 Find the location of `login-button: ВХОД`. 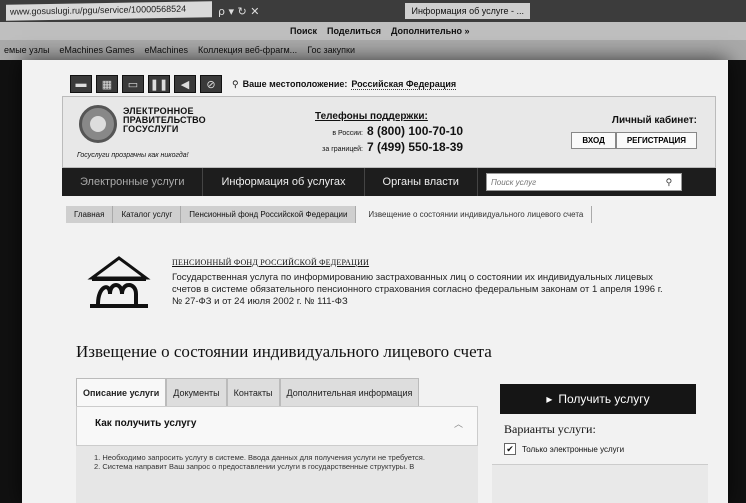

login-button: ВХОД is located at coordinates (593, 140).